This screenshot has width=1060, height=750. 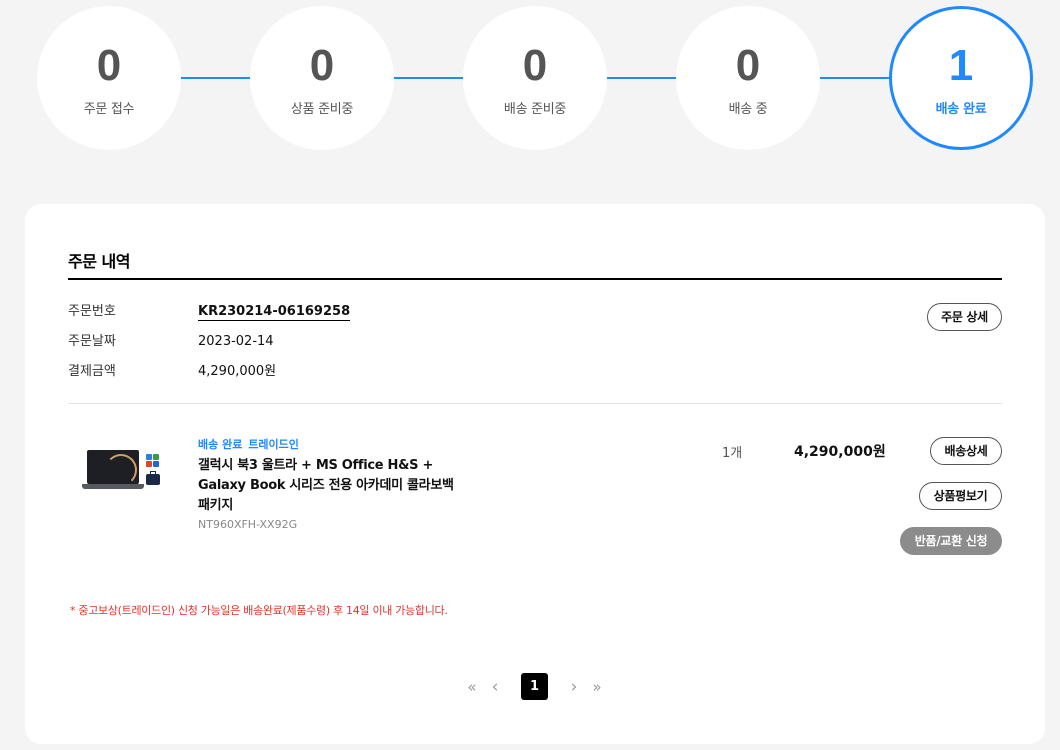 What do you see at coordinates (109, 109) in the screenshot?
I see `step-label: 주문 접수` at bounding box center [109, 109].